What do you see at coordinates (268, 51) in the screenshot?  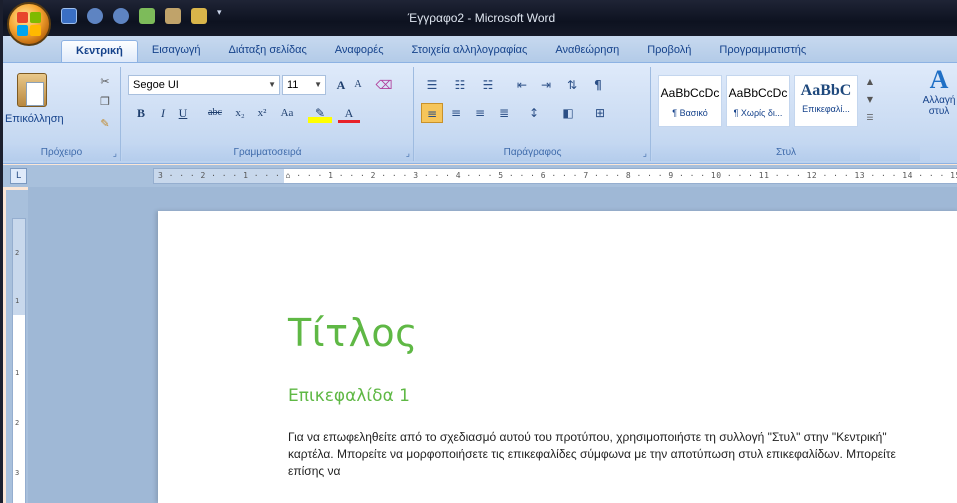 I see `tab-page-layout: Διάταξη σελίδας` at bounding box center [268, 51].